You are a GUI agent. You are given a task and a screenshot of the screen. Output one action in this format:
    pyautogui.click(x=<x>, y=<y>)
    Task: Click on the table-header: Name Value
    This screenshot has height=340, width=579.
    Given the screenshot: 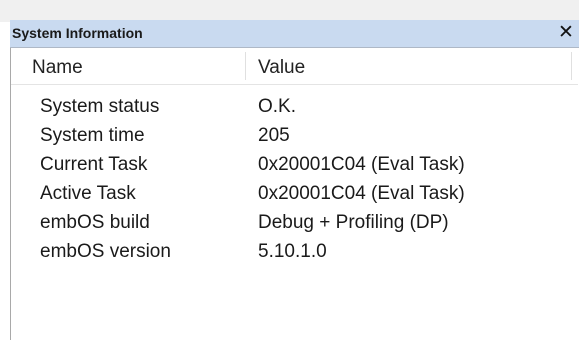 What is the action you would take?
    pyautogui.click(x=294, y=66)
    